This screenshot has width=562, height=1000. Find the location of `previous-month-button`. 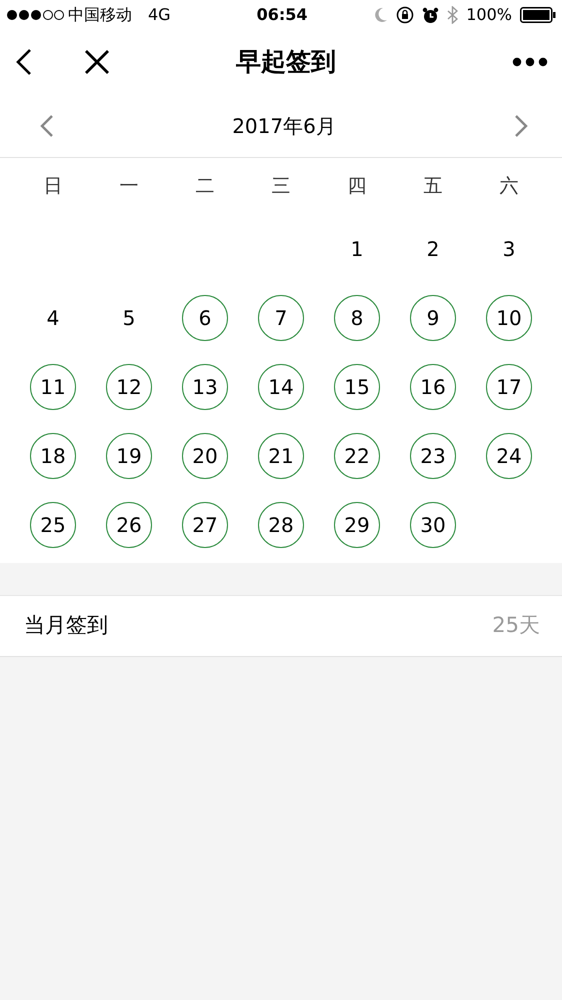

previous-month-button is located at coordinates (47, 126).